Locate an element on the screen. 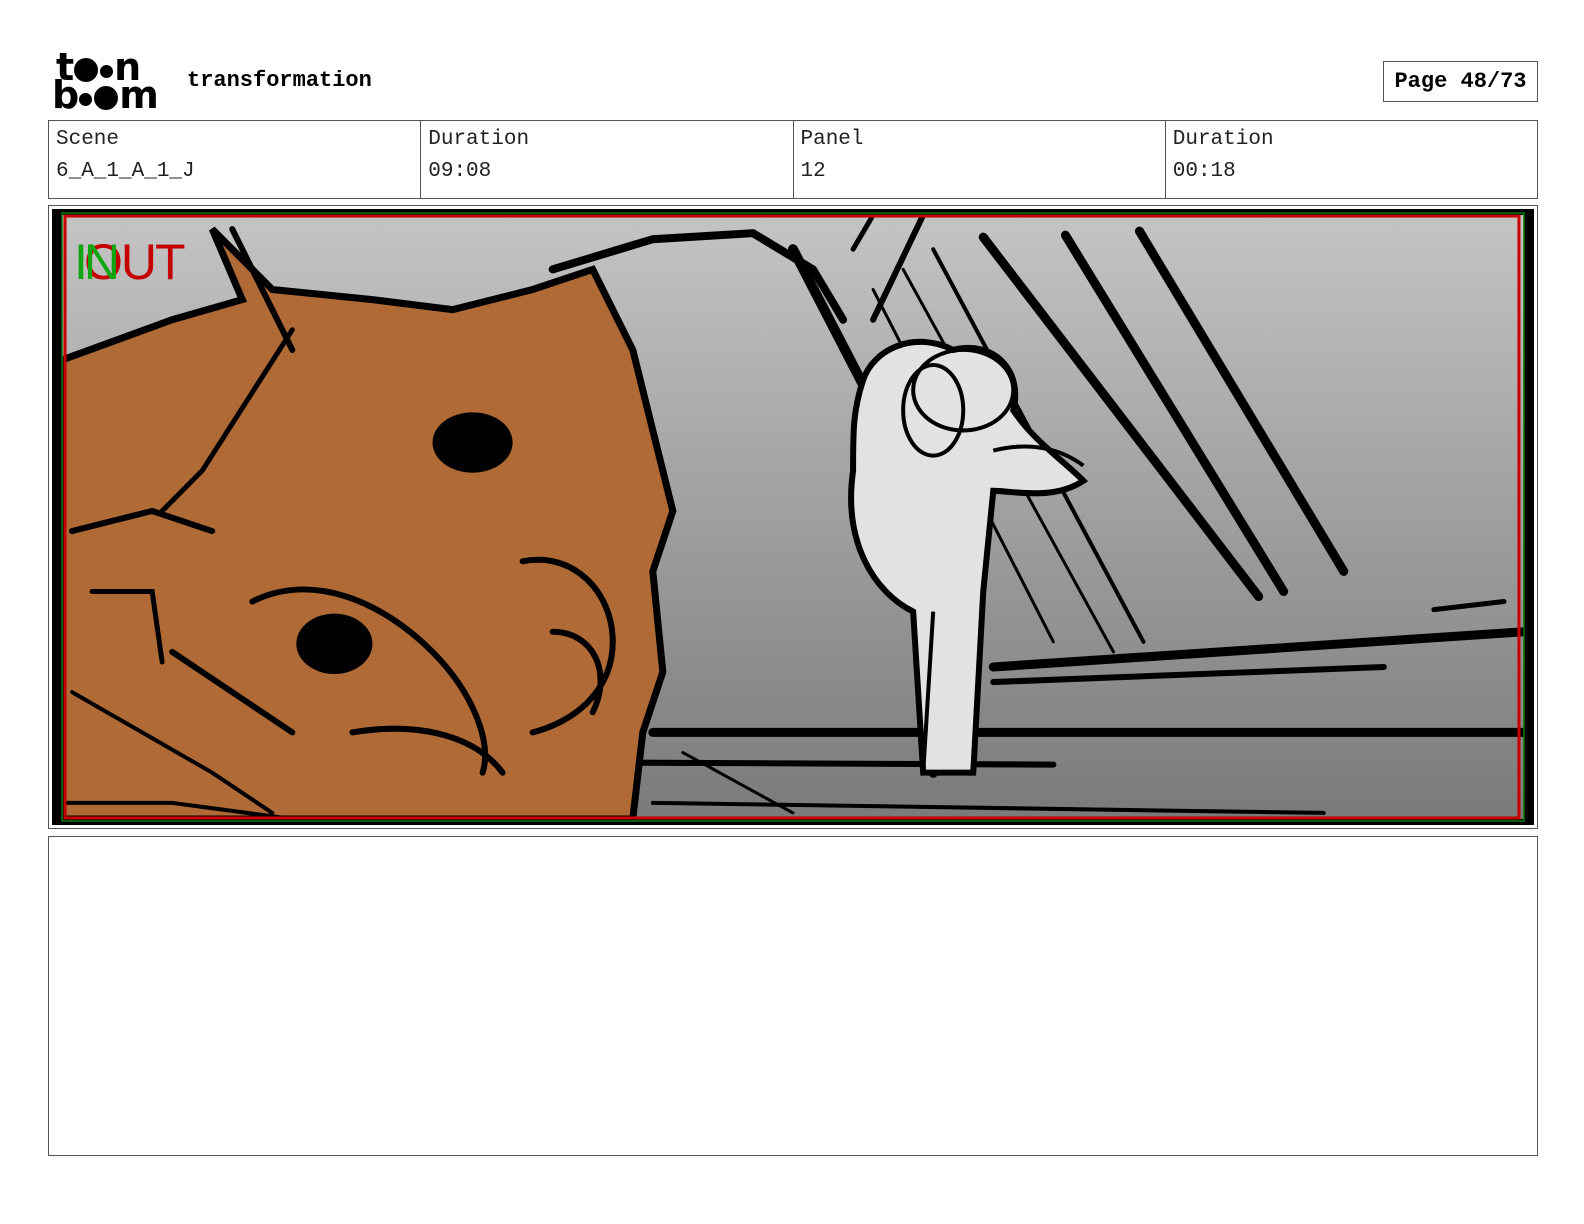  panel-label: Panel is located at coordinates (832, 139).